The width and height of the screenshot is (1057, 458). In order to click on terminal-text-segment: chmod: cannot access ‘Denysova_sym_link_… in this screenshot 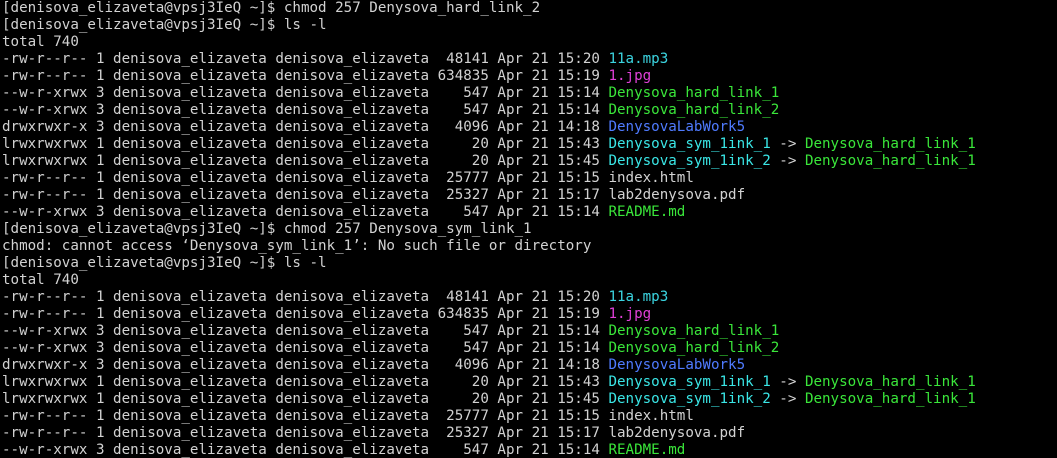, I will do `click(297, 246)`.